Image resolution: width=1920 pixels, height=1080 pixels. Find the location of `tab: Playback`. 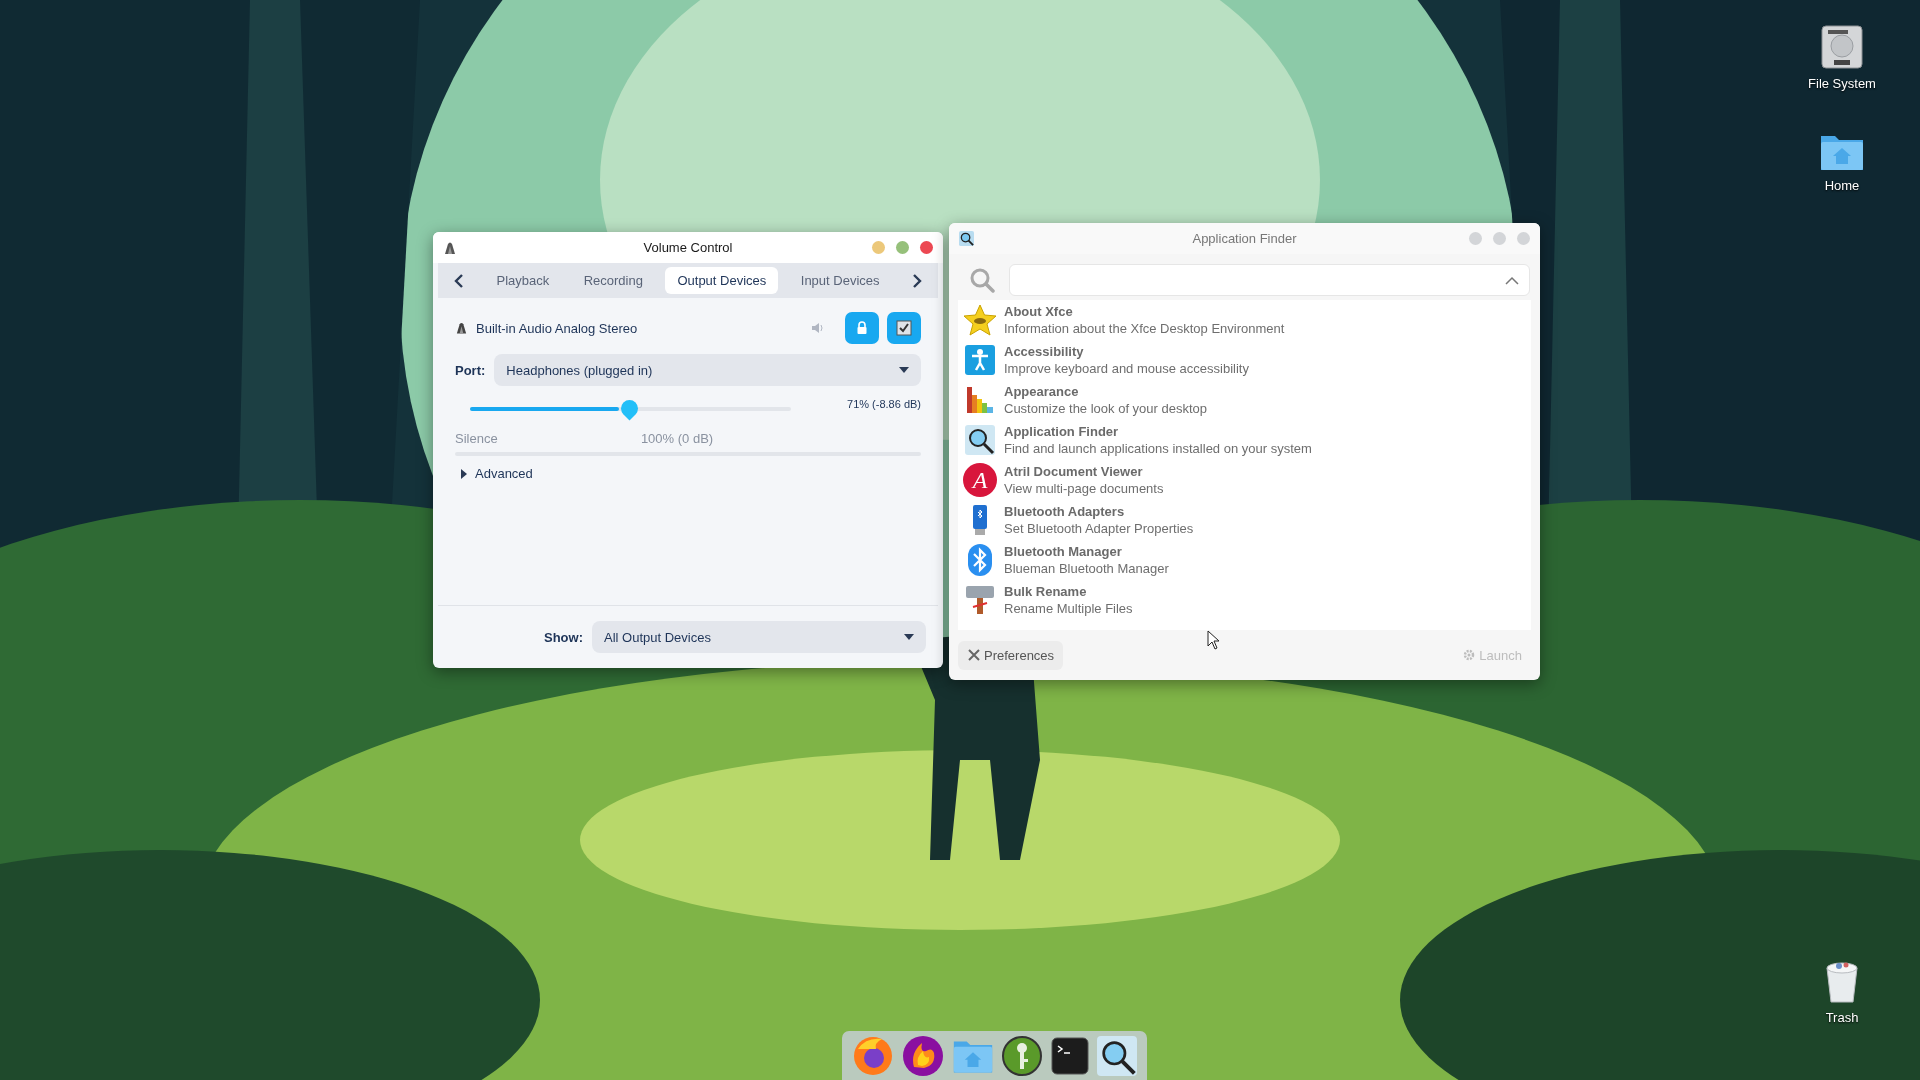

tab: Playback is located at coordinates (523, 280).